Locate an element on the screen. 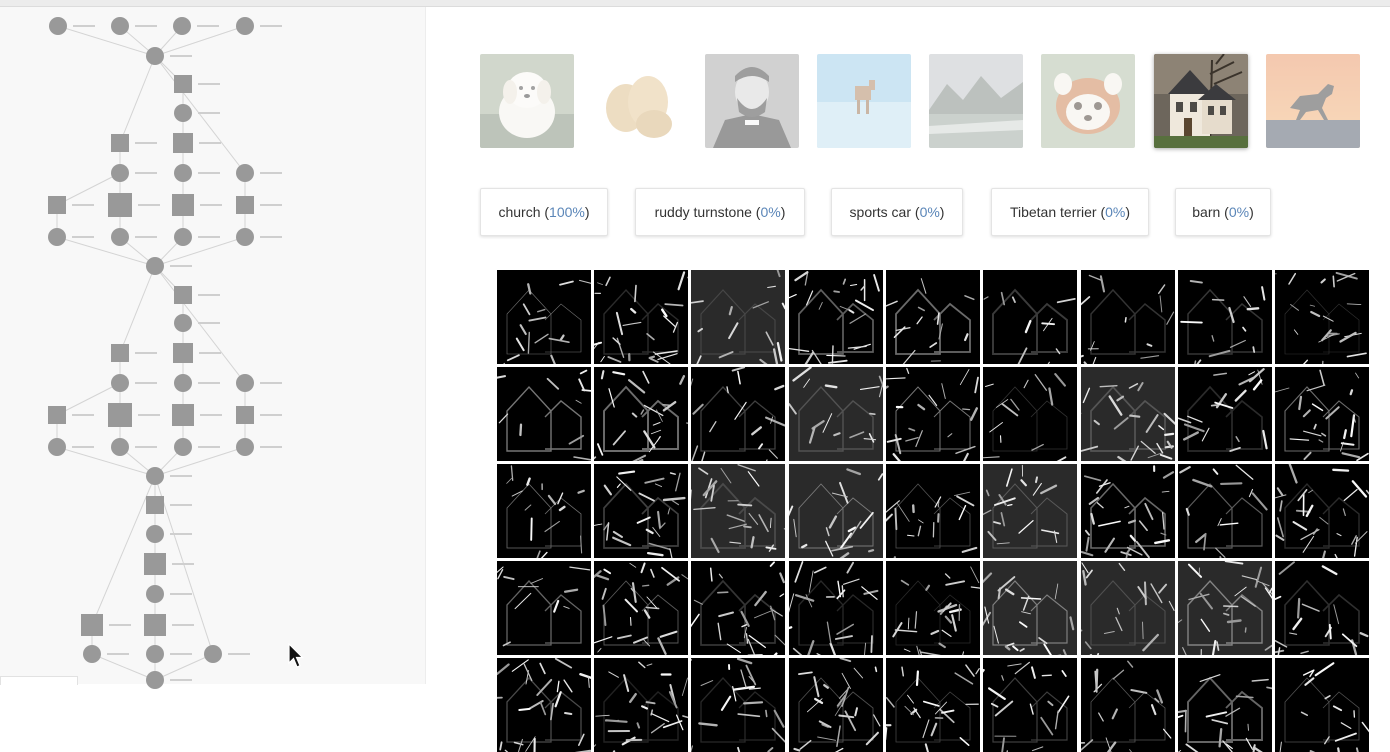 Image resolution: width=1390 pixels, height=752 pixels. thumbnail-deer-on-ice is located at coordinates (864, 101).